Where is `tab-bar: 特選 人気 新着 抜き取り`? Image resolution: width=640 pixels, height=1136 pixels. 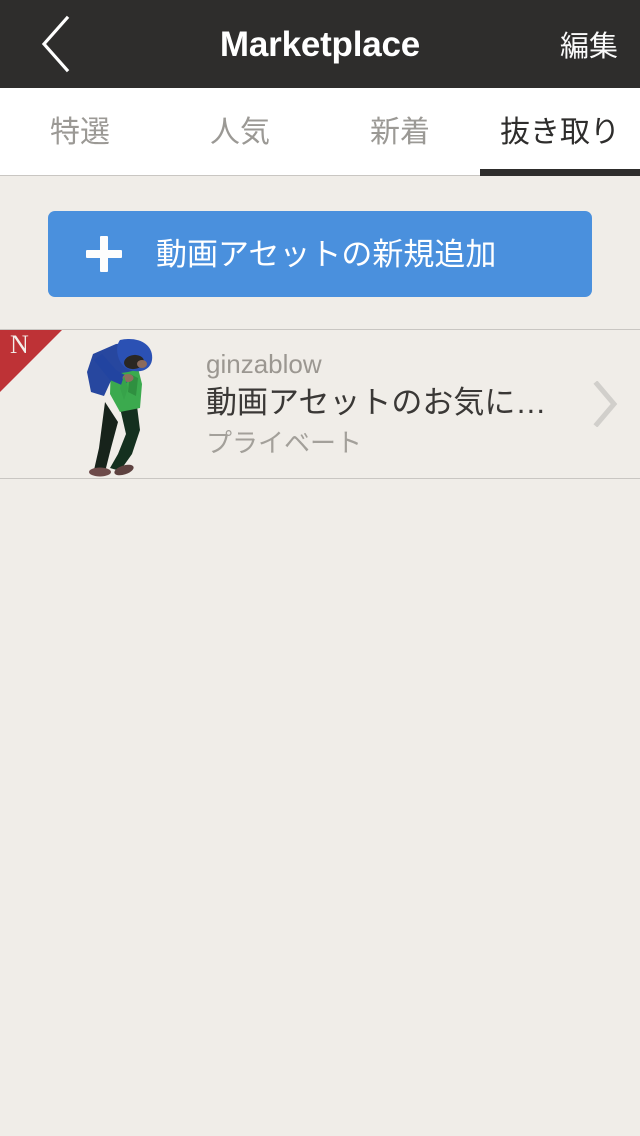 tab-bar: 特選 人気 新着 抜き取り is located at coordinates (320, 132).